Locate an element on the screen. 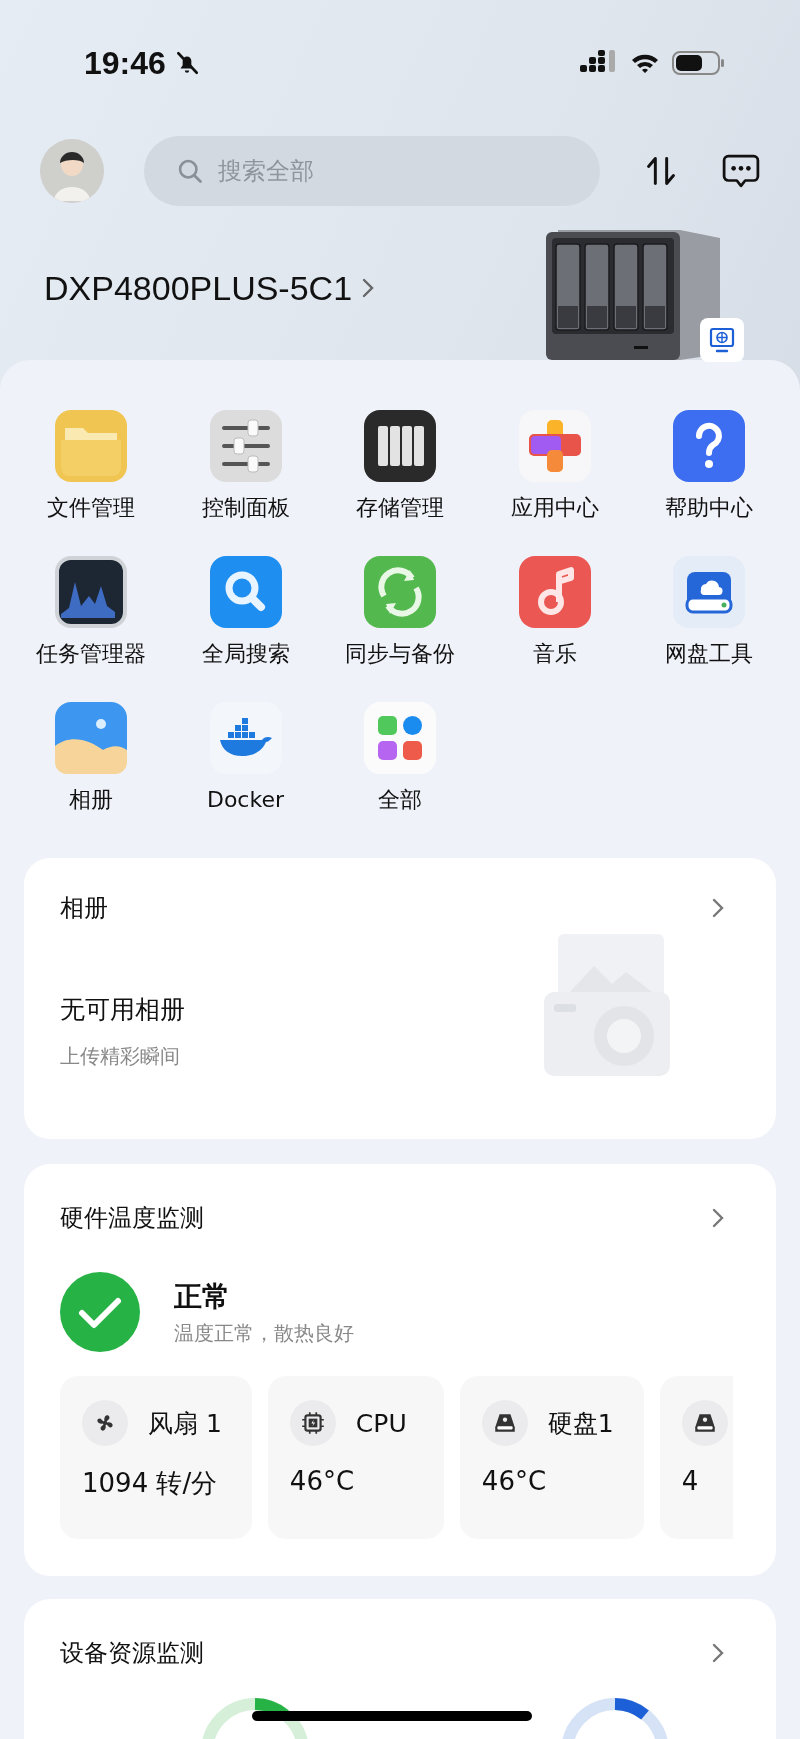 The height and width of the screenshot is (1739, 800). wifi-icon is located at coordinates (645, 63).